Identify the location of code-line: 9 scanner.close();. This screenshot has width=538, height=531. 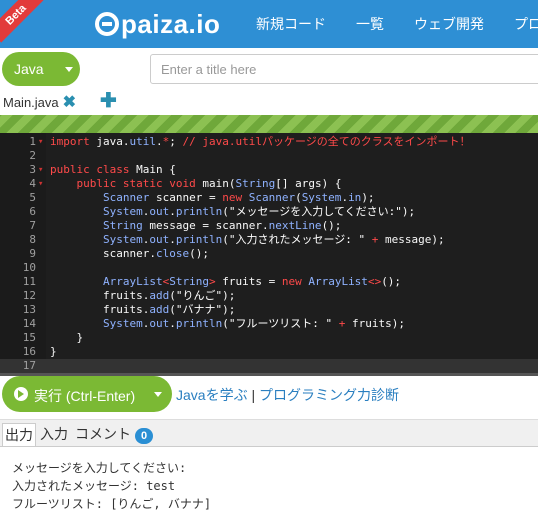
(269, 254).